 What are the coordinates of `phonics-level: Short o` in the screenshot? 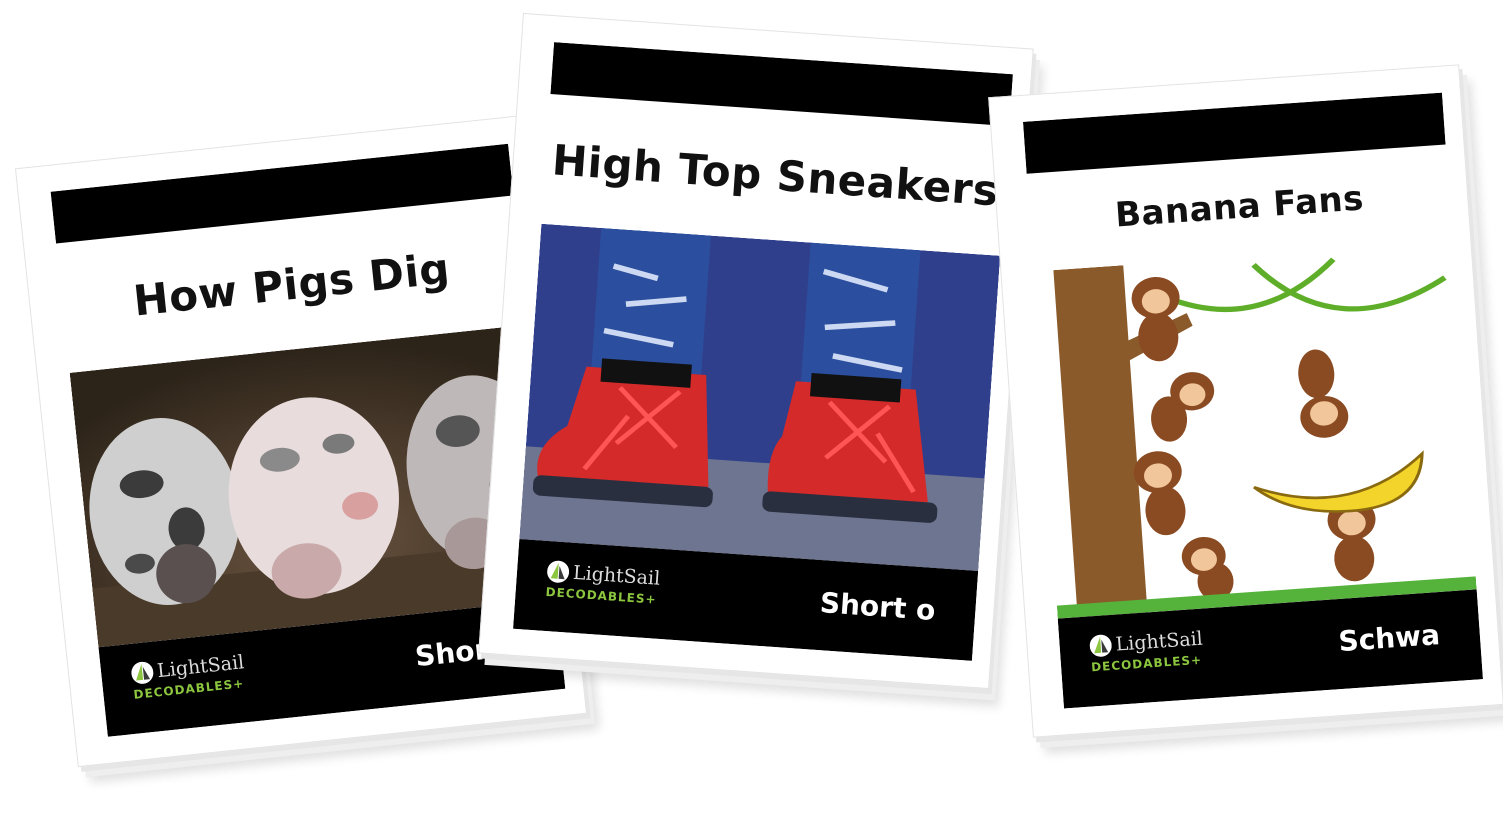 It's located at (877, 607).